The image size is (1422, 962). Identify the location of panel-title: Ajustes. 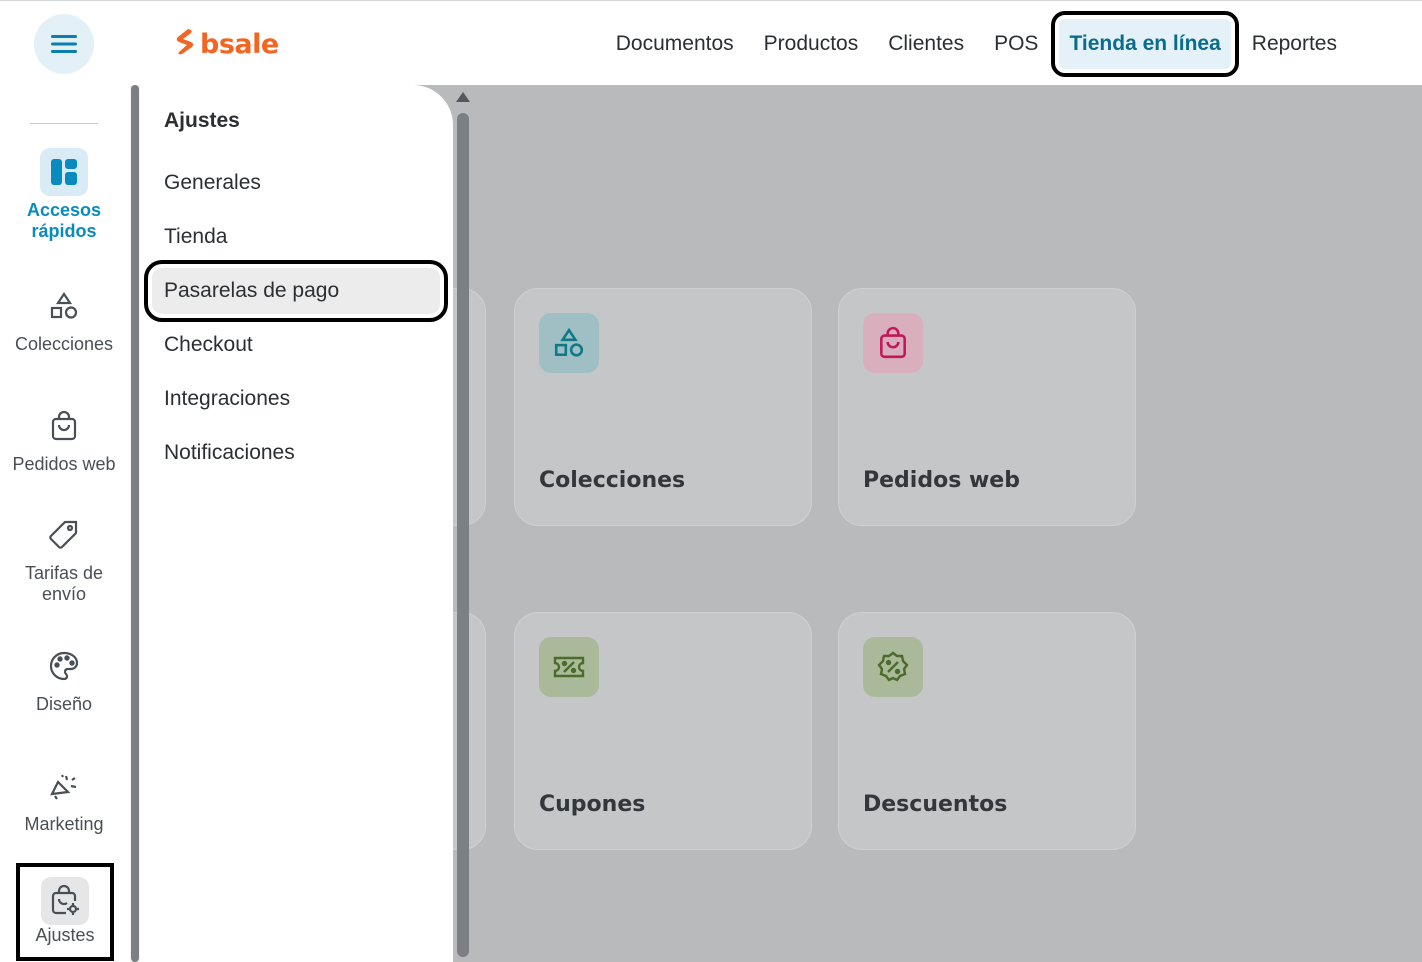
(202, 120).